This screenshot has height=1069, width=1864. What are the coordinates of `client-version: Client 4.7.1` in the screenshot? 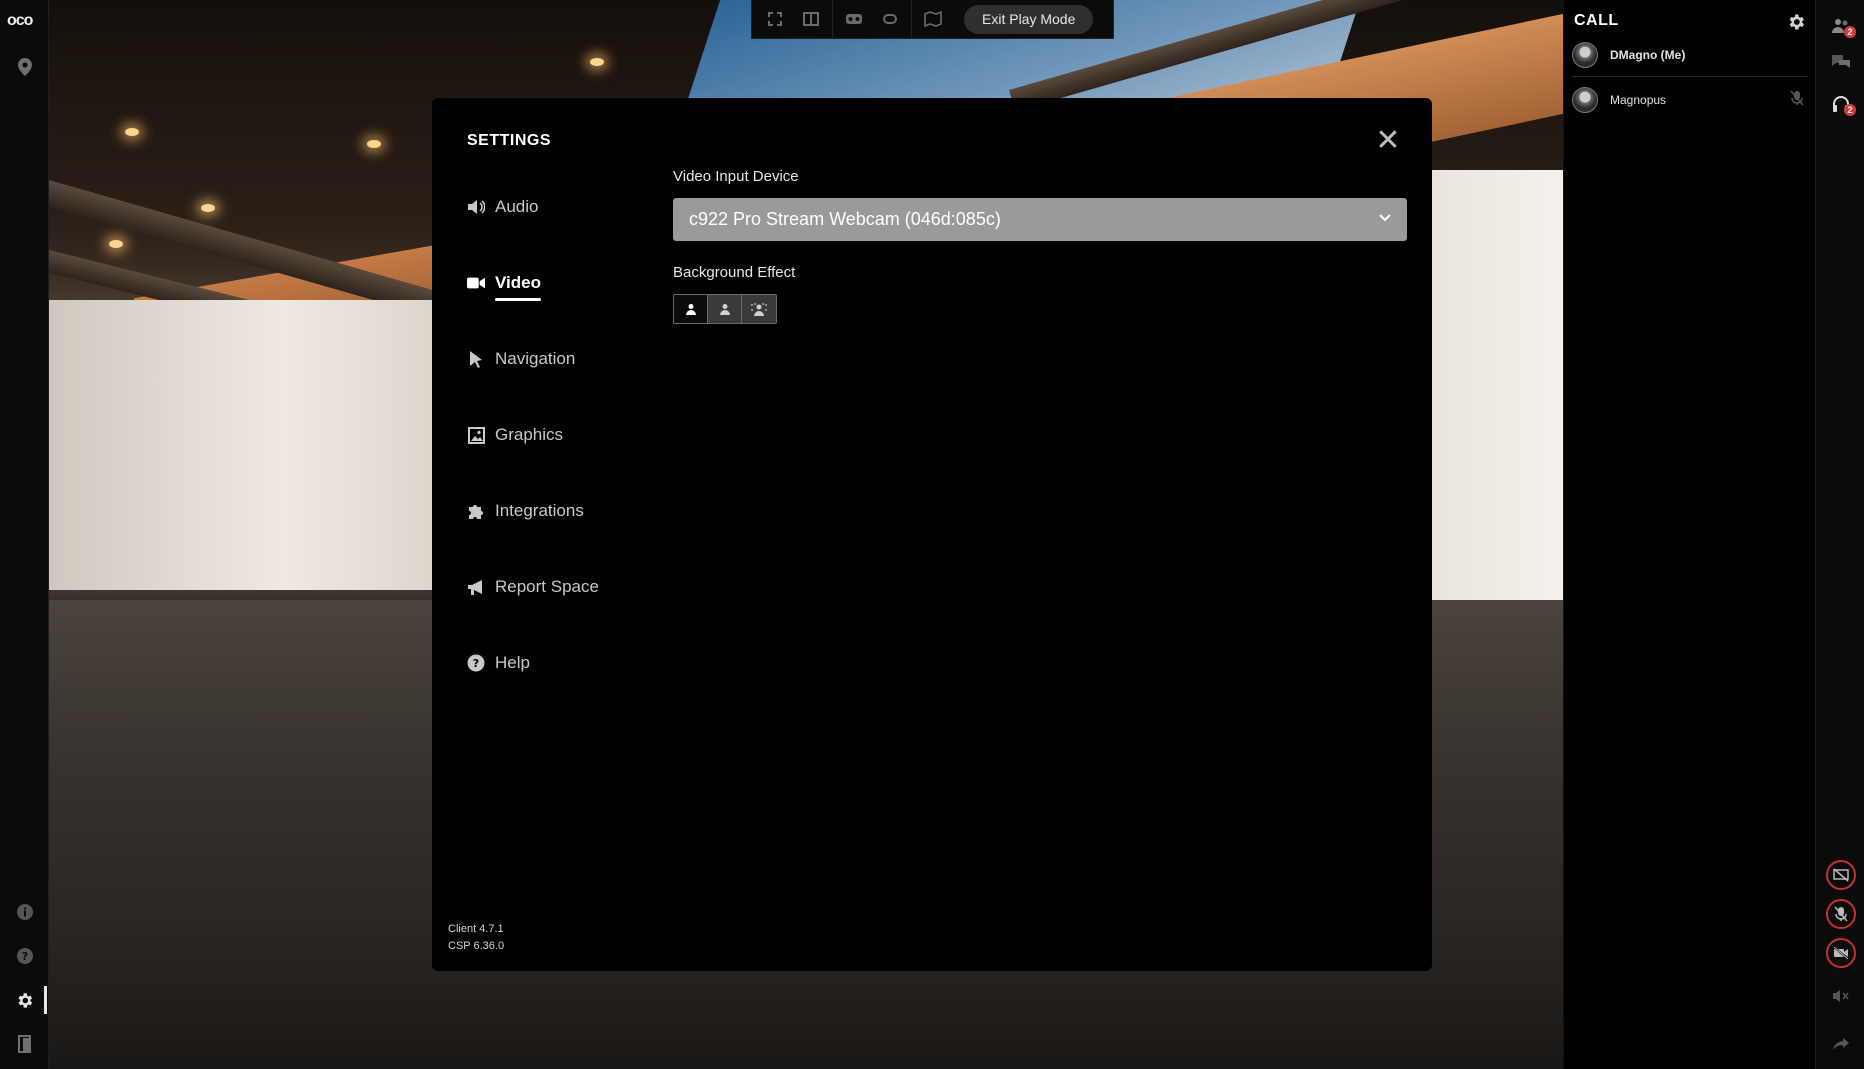 It's located at (476, 929).